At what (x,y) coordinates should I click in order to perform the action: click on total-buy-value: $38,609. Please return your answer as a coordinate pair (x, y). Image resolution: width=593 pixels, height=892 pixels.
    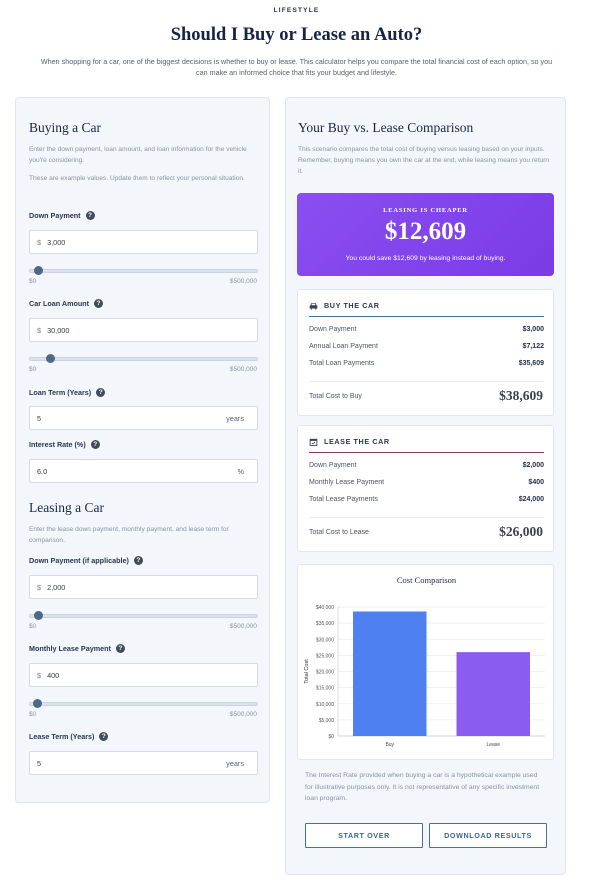
    Looking at the image, I should click on (521, 395).